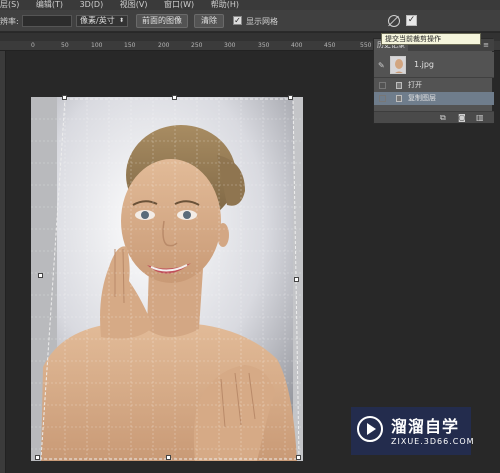  What do you see at coordinates (168, 457) in the screenshot?
I see `crop-handle-bottom` at bounding box center [168, 457].